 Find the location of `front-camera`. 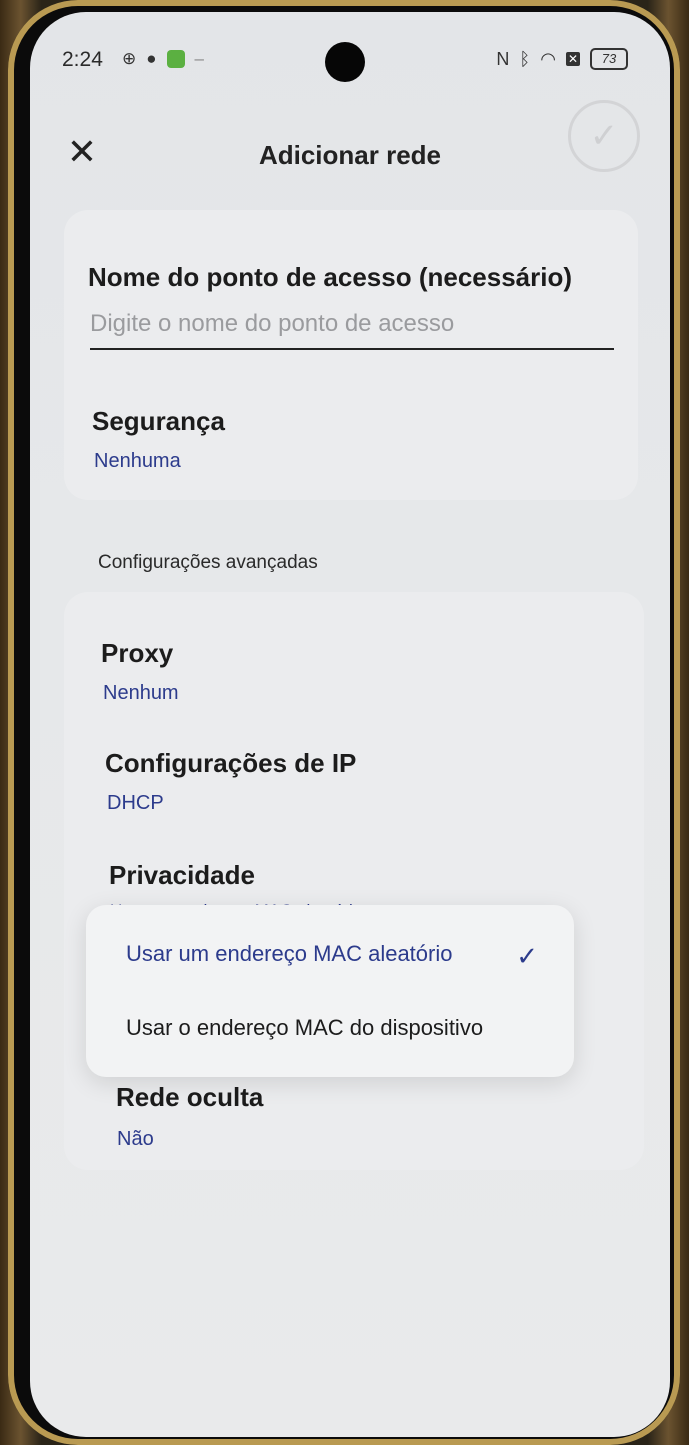

front-camera is located at coordinates (345, 62).